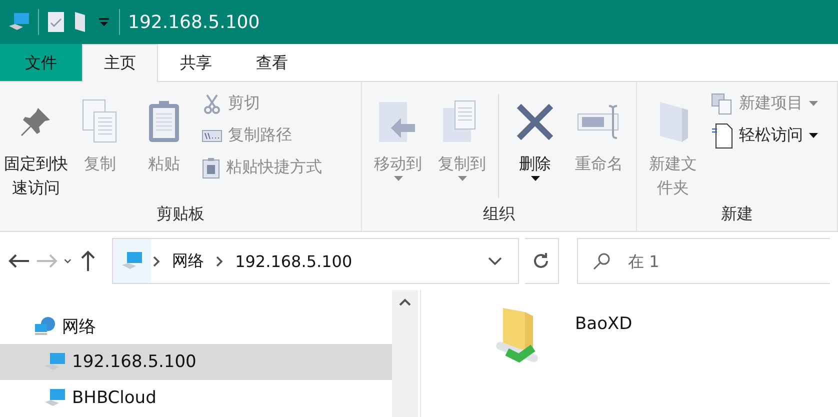 This screenshot has height=417, width=838. I want to click on rename-icon, so click(599, 122).